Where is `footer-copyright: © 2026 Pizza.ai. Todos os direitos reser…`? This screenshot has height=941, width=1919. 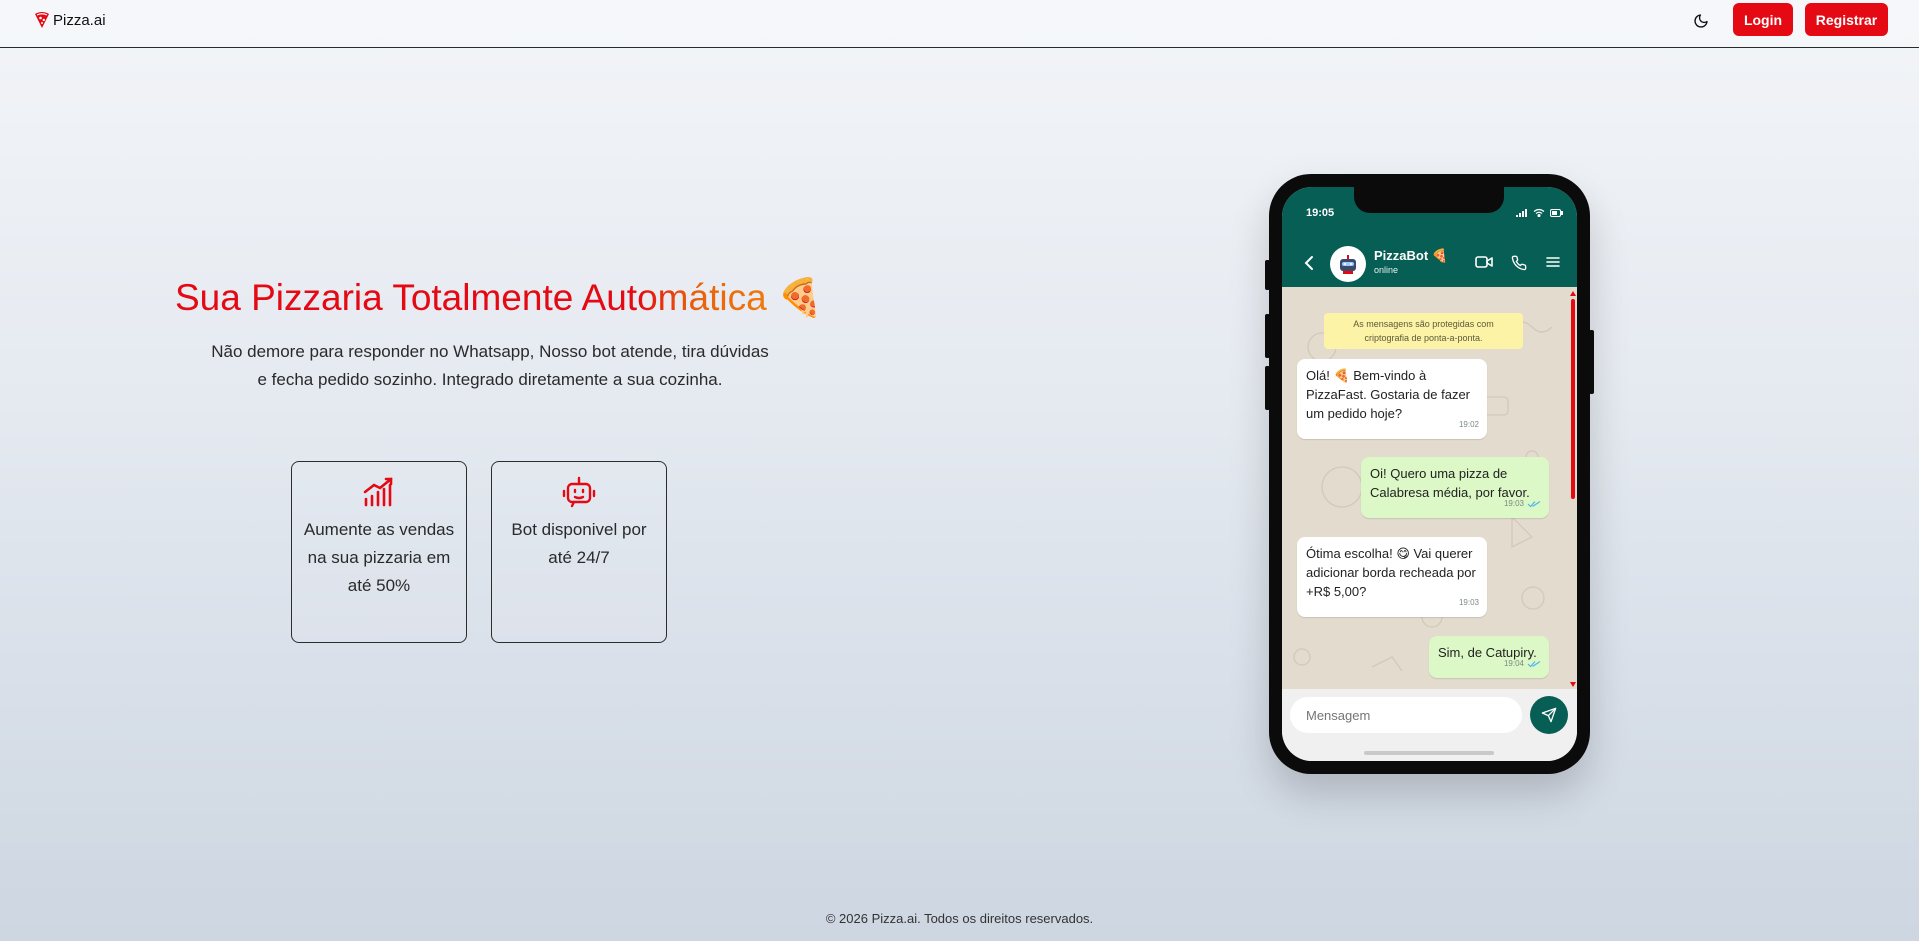
footer-copyright: © 2026 Pizza.ai. Todos os direitos reser… is located at coordinates (959, 918).